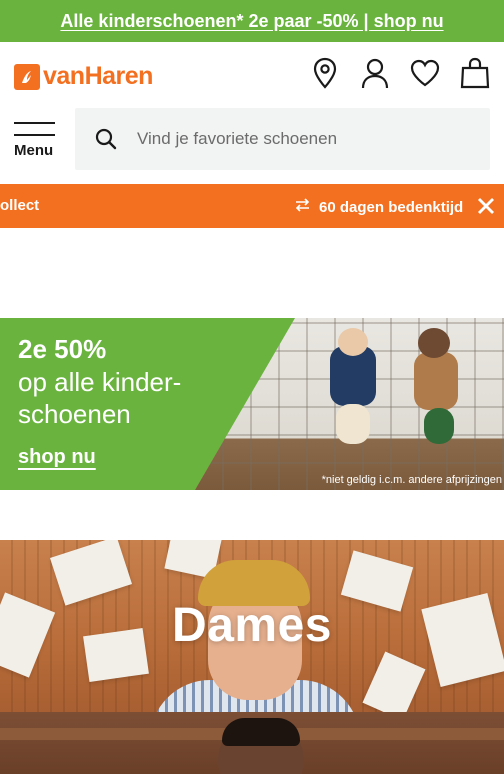  Describe the element at coordinates (475, 73) in the screenshot. I see `shopping-bag-icon` at that location.